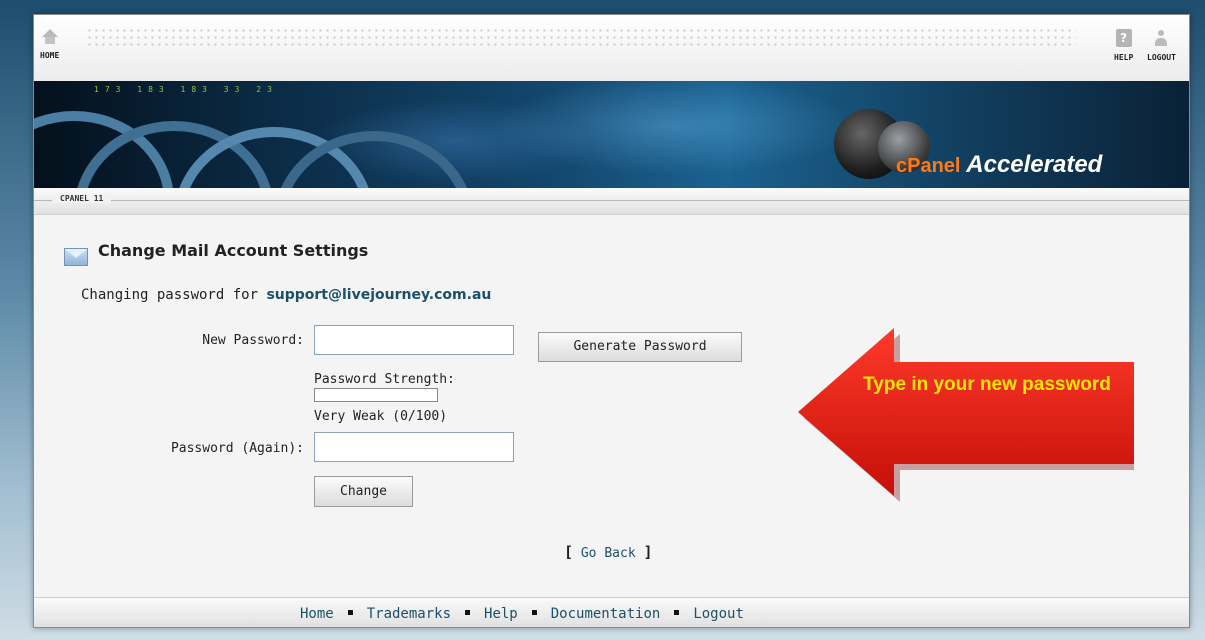 The width and height of the screenshot is (1205, 640). What do you see at coordinates (640, 347) in the screenshot?
I see `generate-password-button: Generate Password` at bounding box center [640, 347].